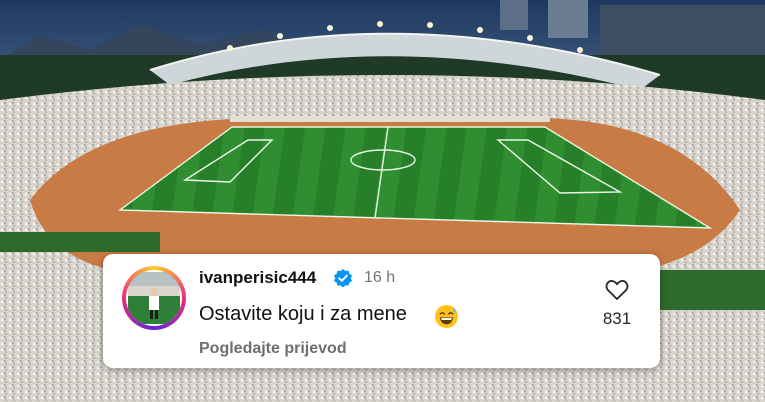 This screenshot has width=765, height=402. I want to click on comment-text: Ostavite koju i za mene, so click(303, 314).